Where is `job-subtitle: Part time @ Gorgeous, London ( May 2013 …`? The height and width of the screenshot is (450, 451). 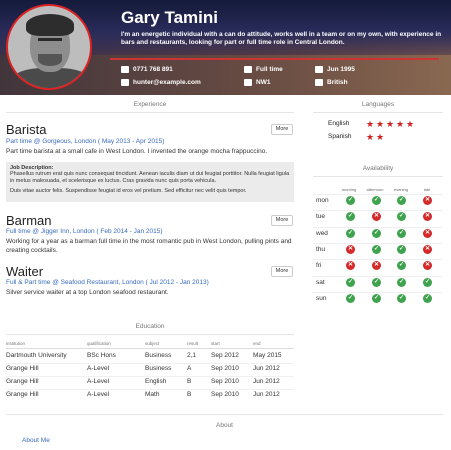 job-subtitle: Part time @ Gorgeous, London ( May 2013 … is located at coordinates (85, 141).